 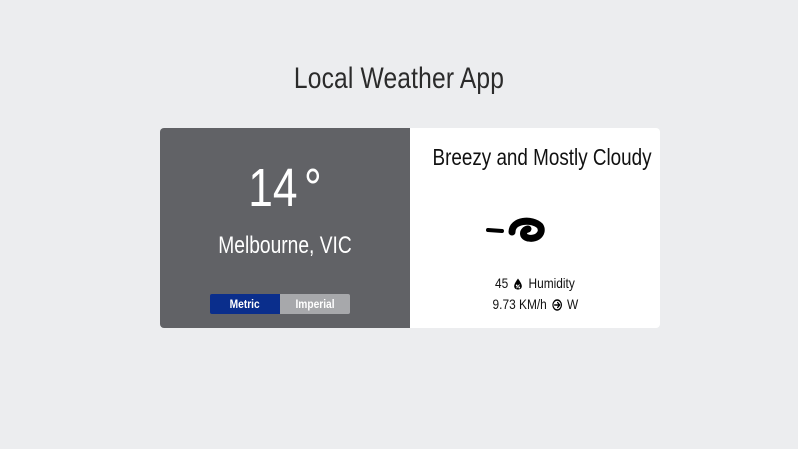 I want to click on location-label: Melbourne, VIC, so click(x=285, y=245).